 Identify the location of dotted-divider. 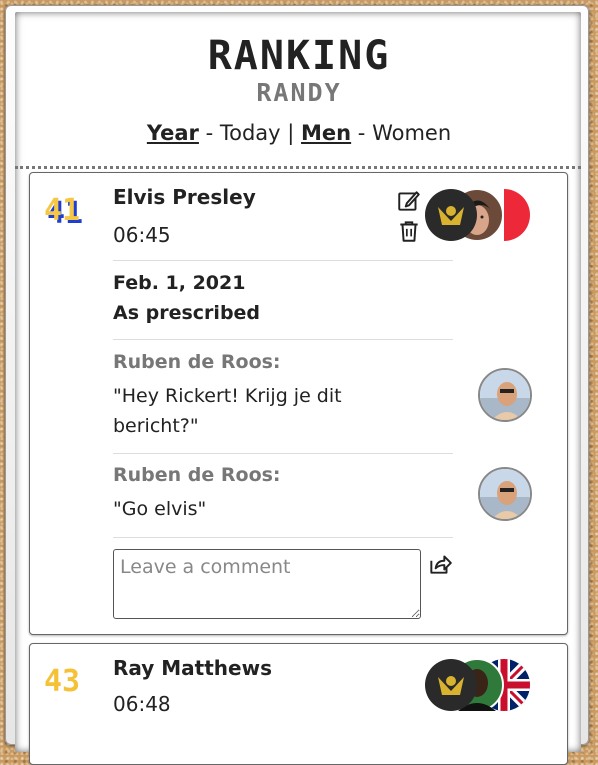
(298, 167).